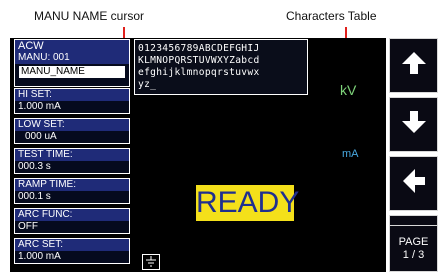 This screenshot has height=274, width=440. Describe the element at coordinates (72, 155) in the screenshot. I see `test-time-label: TEST TIME:` at that location.